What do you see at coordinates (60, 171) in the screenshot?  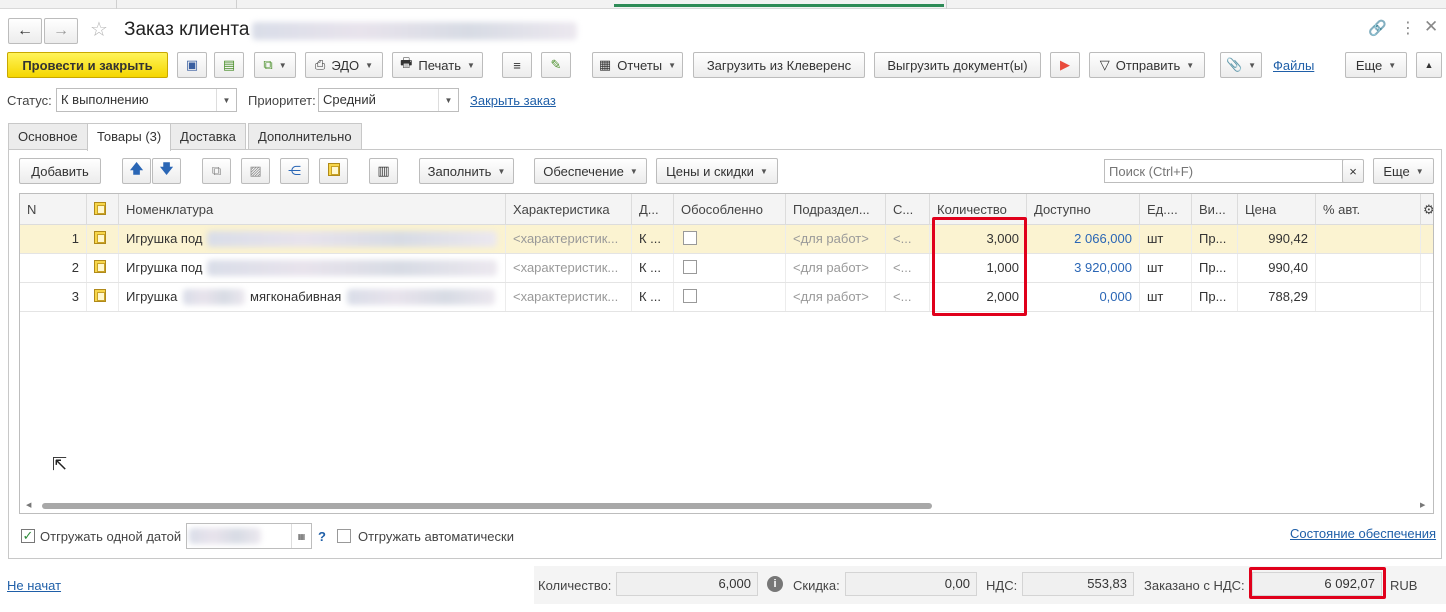 I see `add-row-button: Добавить` at bounding box center [60, 171].